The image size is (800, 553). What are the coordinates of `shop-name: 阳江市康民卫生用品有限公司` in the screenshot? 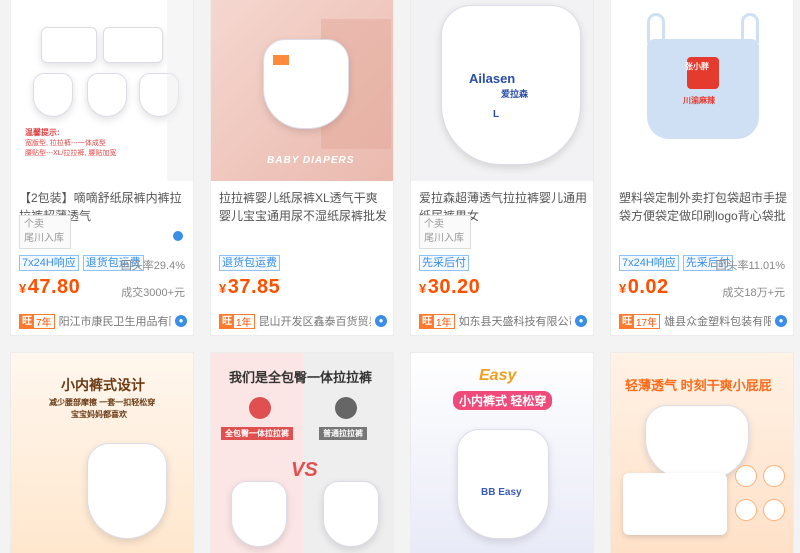 It's located at (115, 321).